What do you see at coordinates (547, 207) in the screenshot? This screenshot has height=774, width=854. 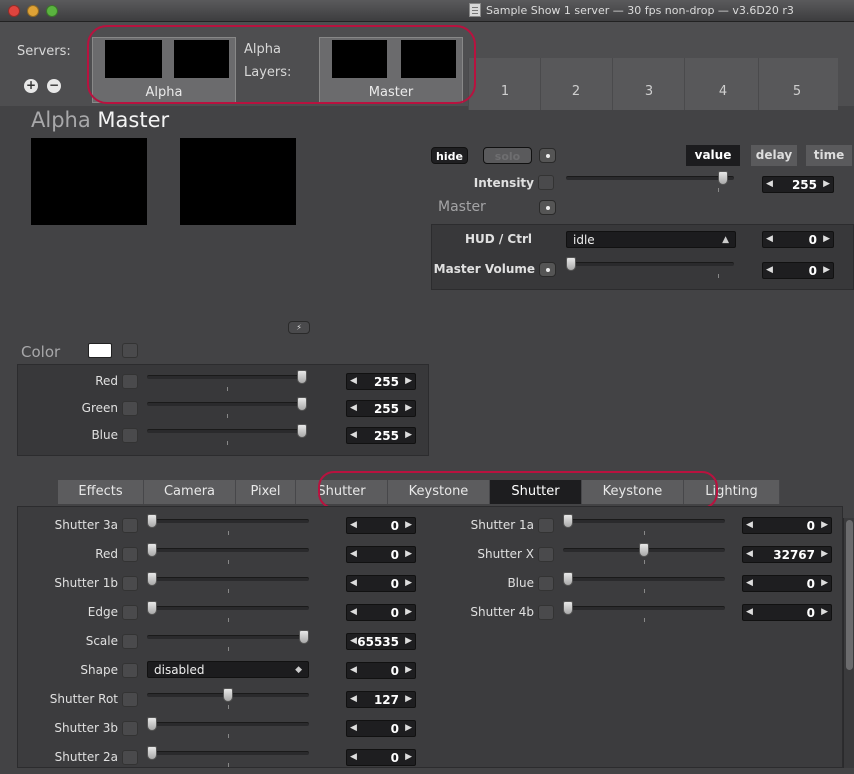 I see `master-dot-button` at bounding box center [547, 207].